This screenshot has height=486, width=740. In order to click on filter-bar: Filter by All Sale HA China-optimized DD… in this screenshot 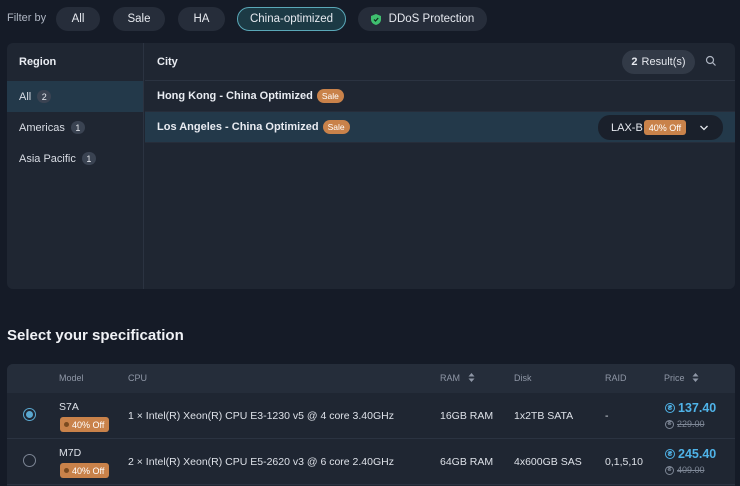, I will do `click(370, 19)`.